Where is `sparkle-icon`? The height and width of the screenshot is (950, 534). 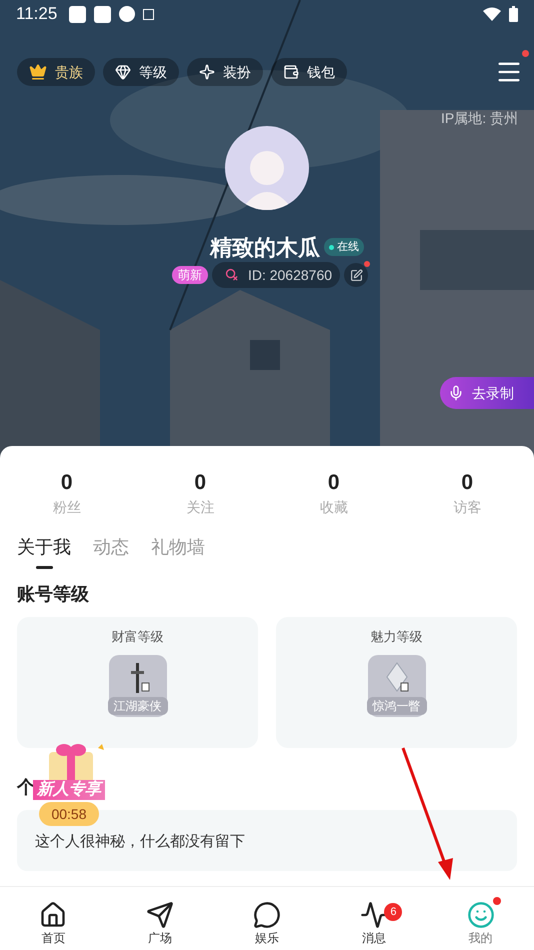 sparkle-icon is located at coordinates (207, 72).